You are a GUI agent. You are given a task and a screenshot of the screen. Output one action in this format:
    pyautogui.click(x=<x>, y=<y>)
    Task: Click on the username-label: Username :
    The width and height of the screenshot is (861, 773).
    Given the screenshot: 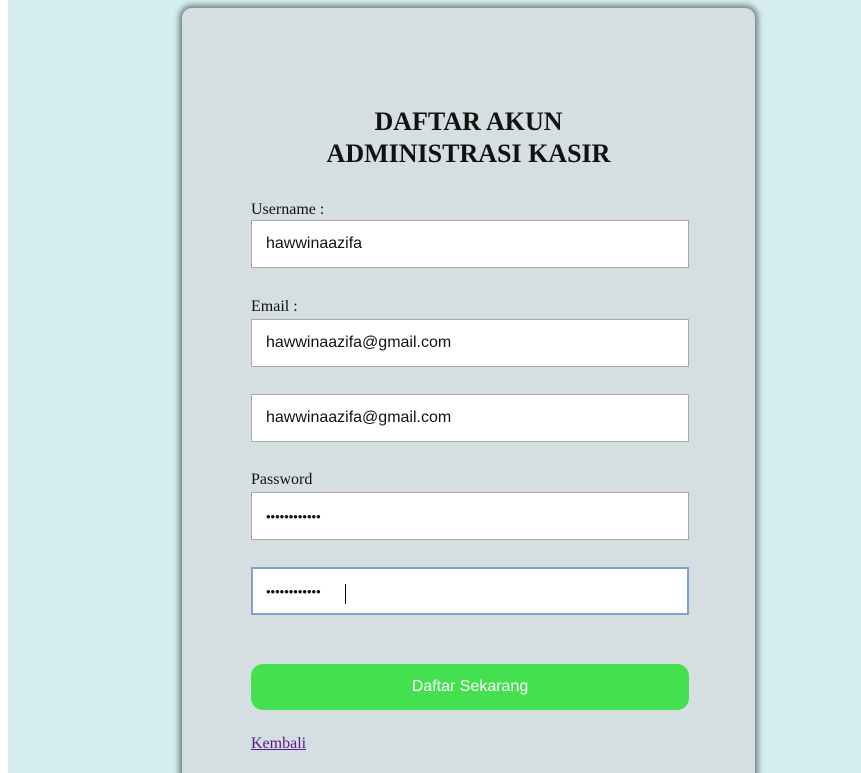 What is the action you would take?
    pyautogui.click(x=288, y=209)
    